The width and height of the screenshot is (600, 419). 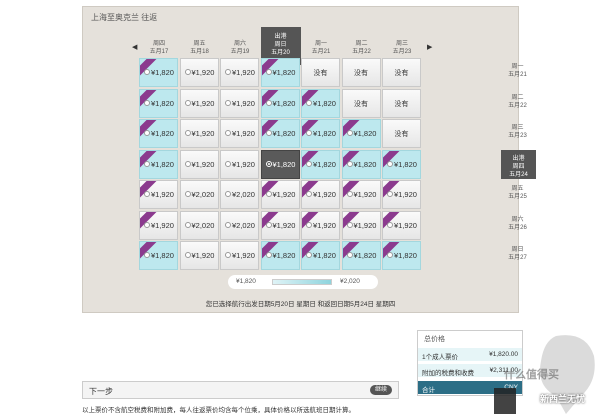 I want to click on column-weekday: 周五, so click(x=199, y=44).